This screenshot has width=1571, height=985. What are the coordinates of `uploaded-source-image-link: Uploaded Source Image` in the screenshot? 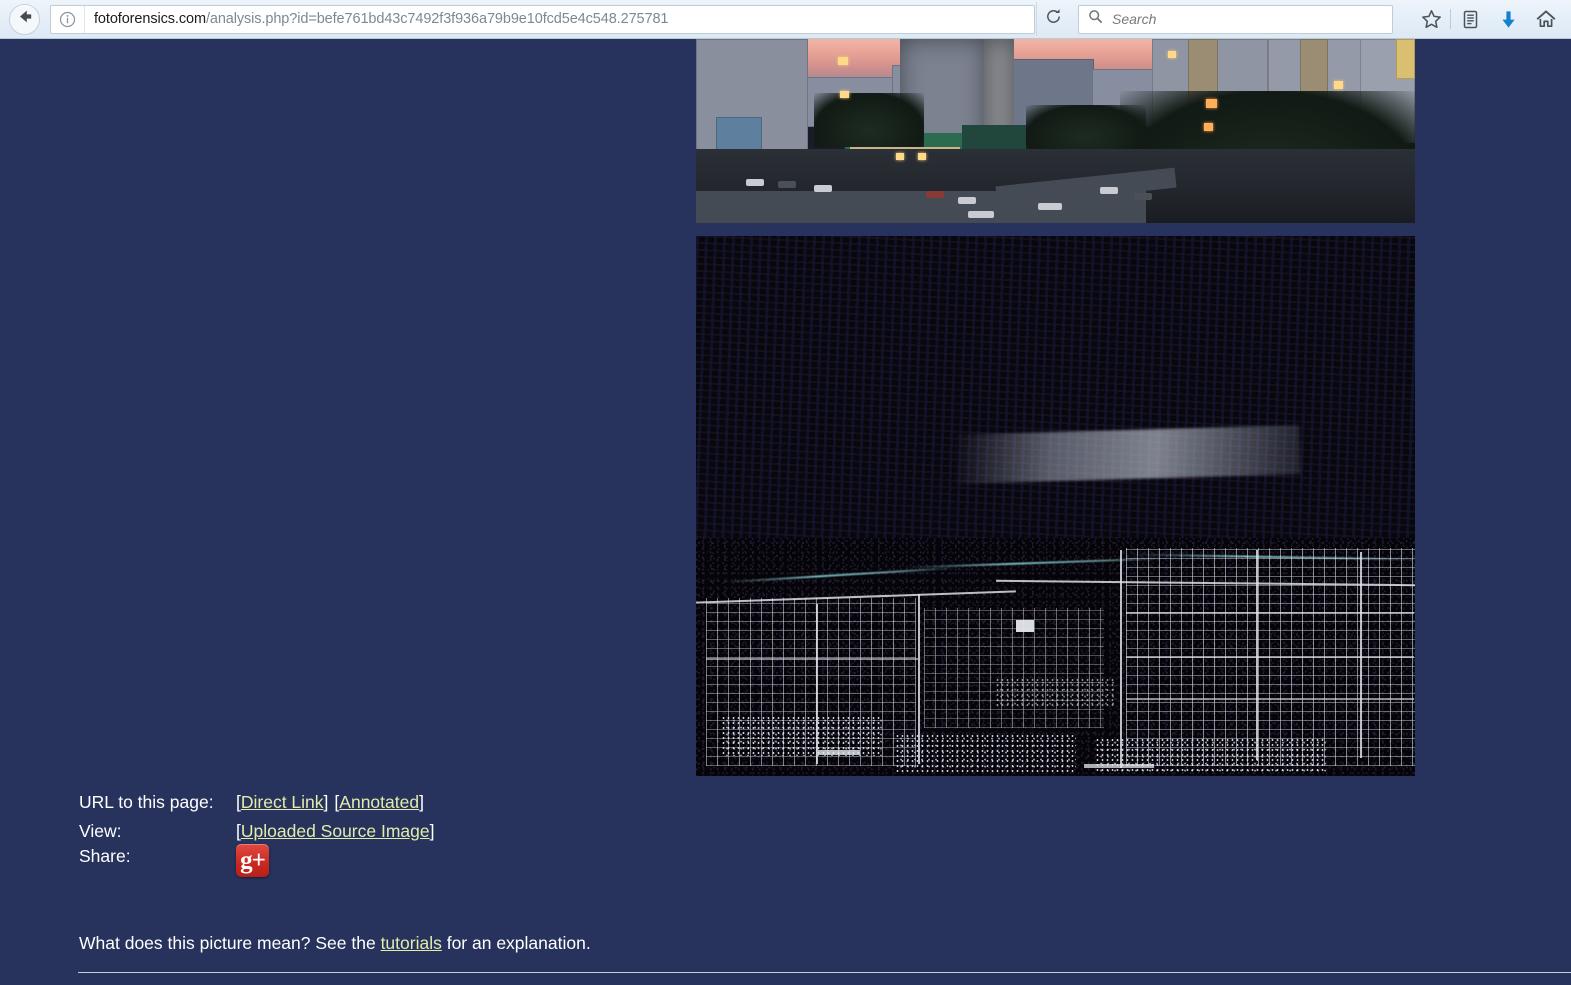 It's located at (335, 831).